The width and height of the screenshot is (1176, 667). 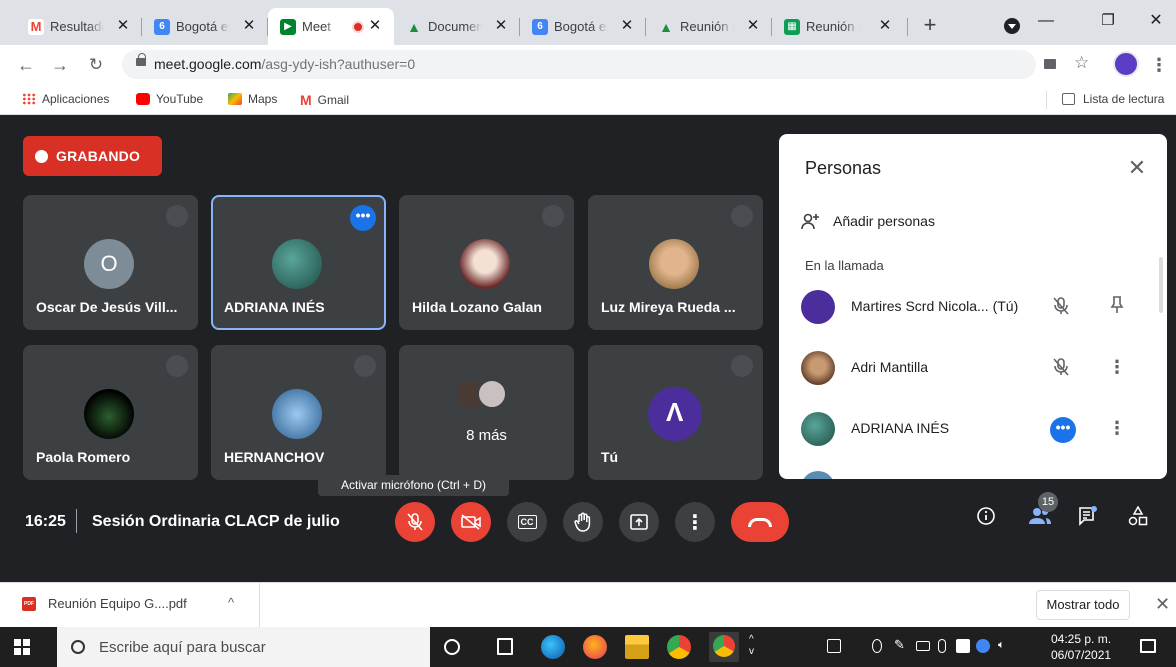 What do you see at coordinates (298, 412) in the screenshot?
I see `participant-tile: HERNANCHOV` at bounding box center [298, 412].